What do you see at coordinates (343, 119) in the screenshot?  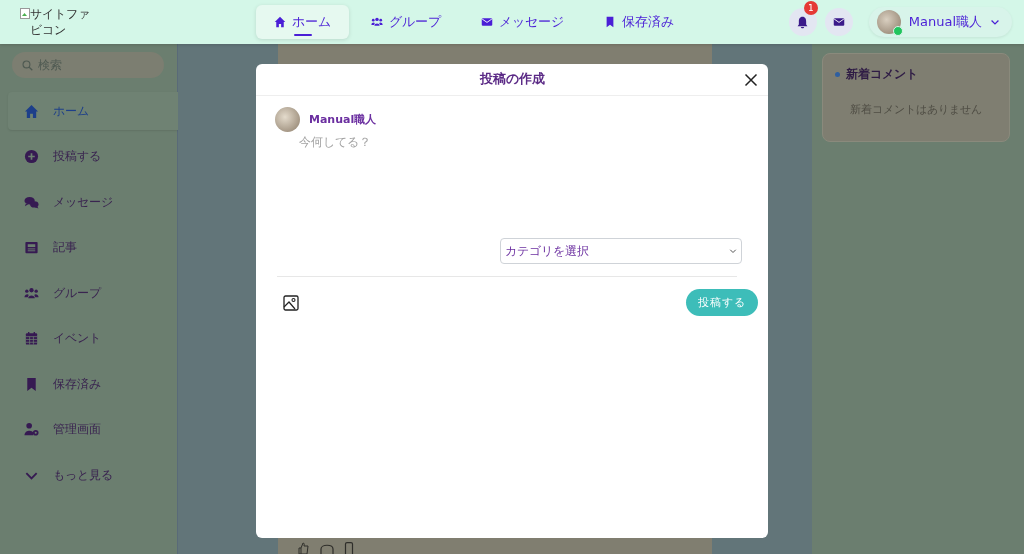 I see `user-name: Manual職人` at bounding box center [343, 119].